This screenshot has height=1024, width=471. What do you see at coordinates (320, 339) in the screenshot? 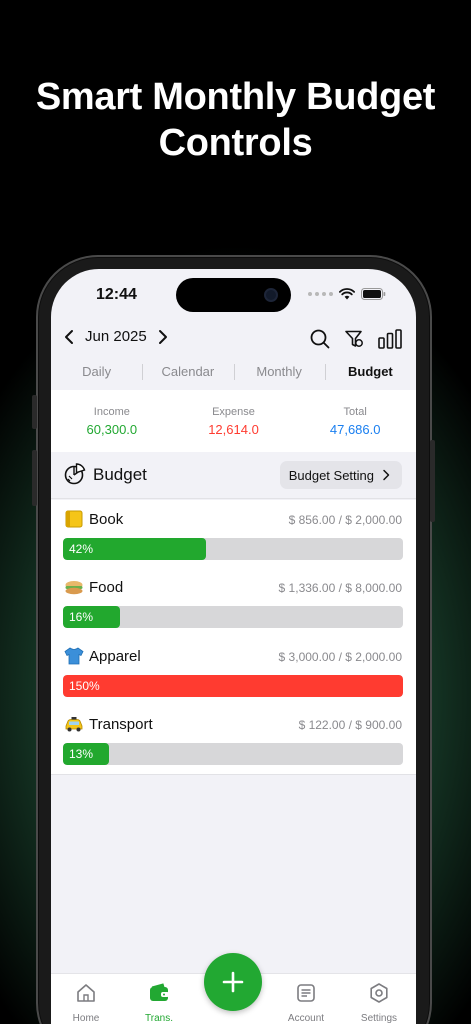
I see `search-icon` at bounding box center [320, 339].